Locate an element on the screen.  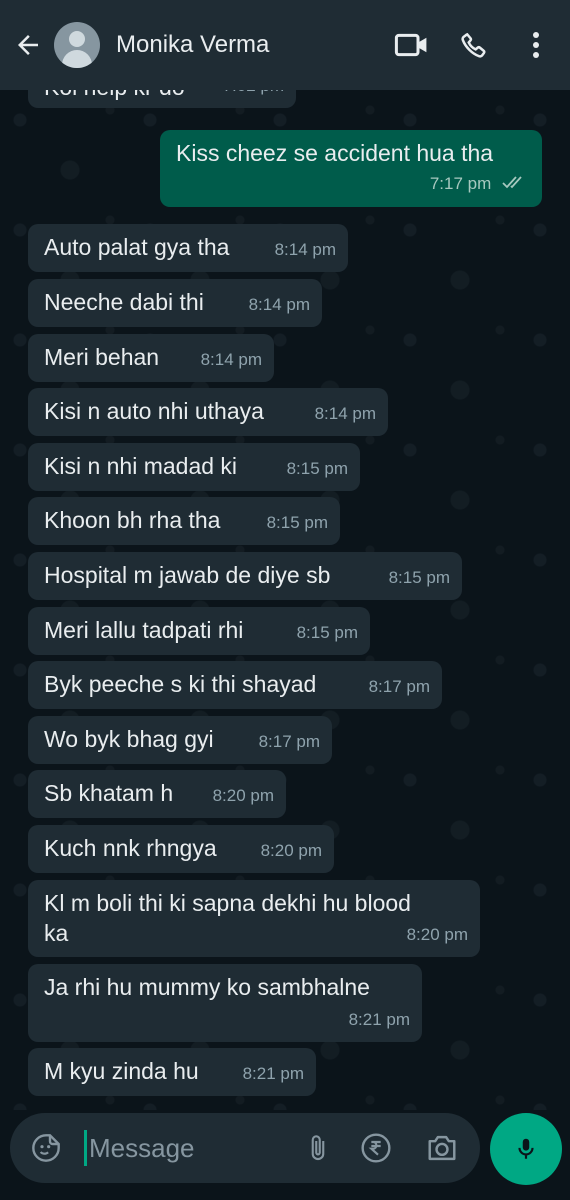
voice-call-icon is located at coordinates (474, 45).